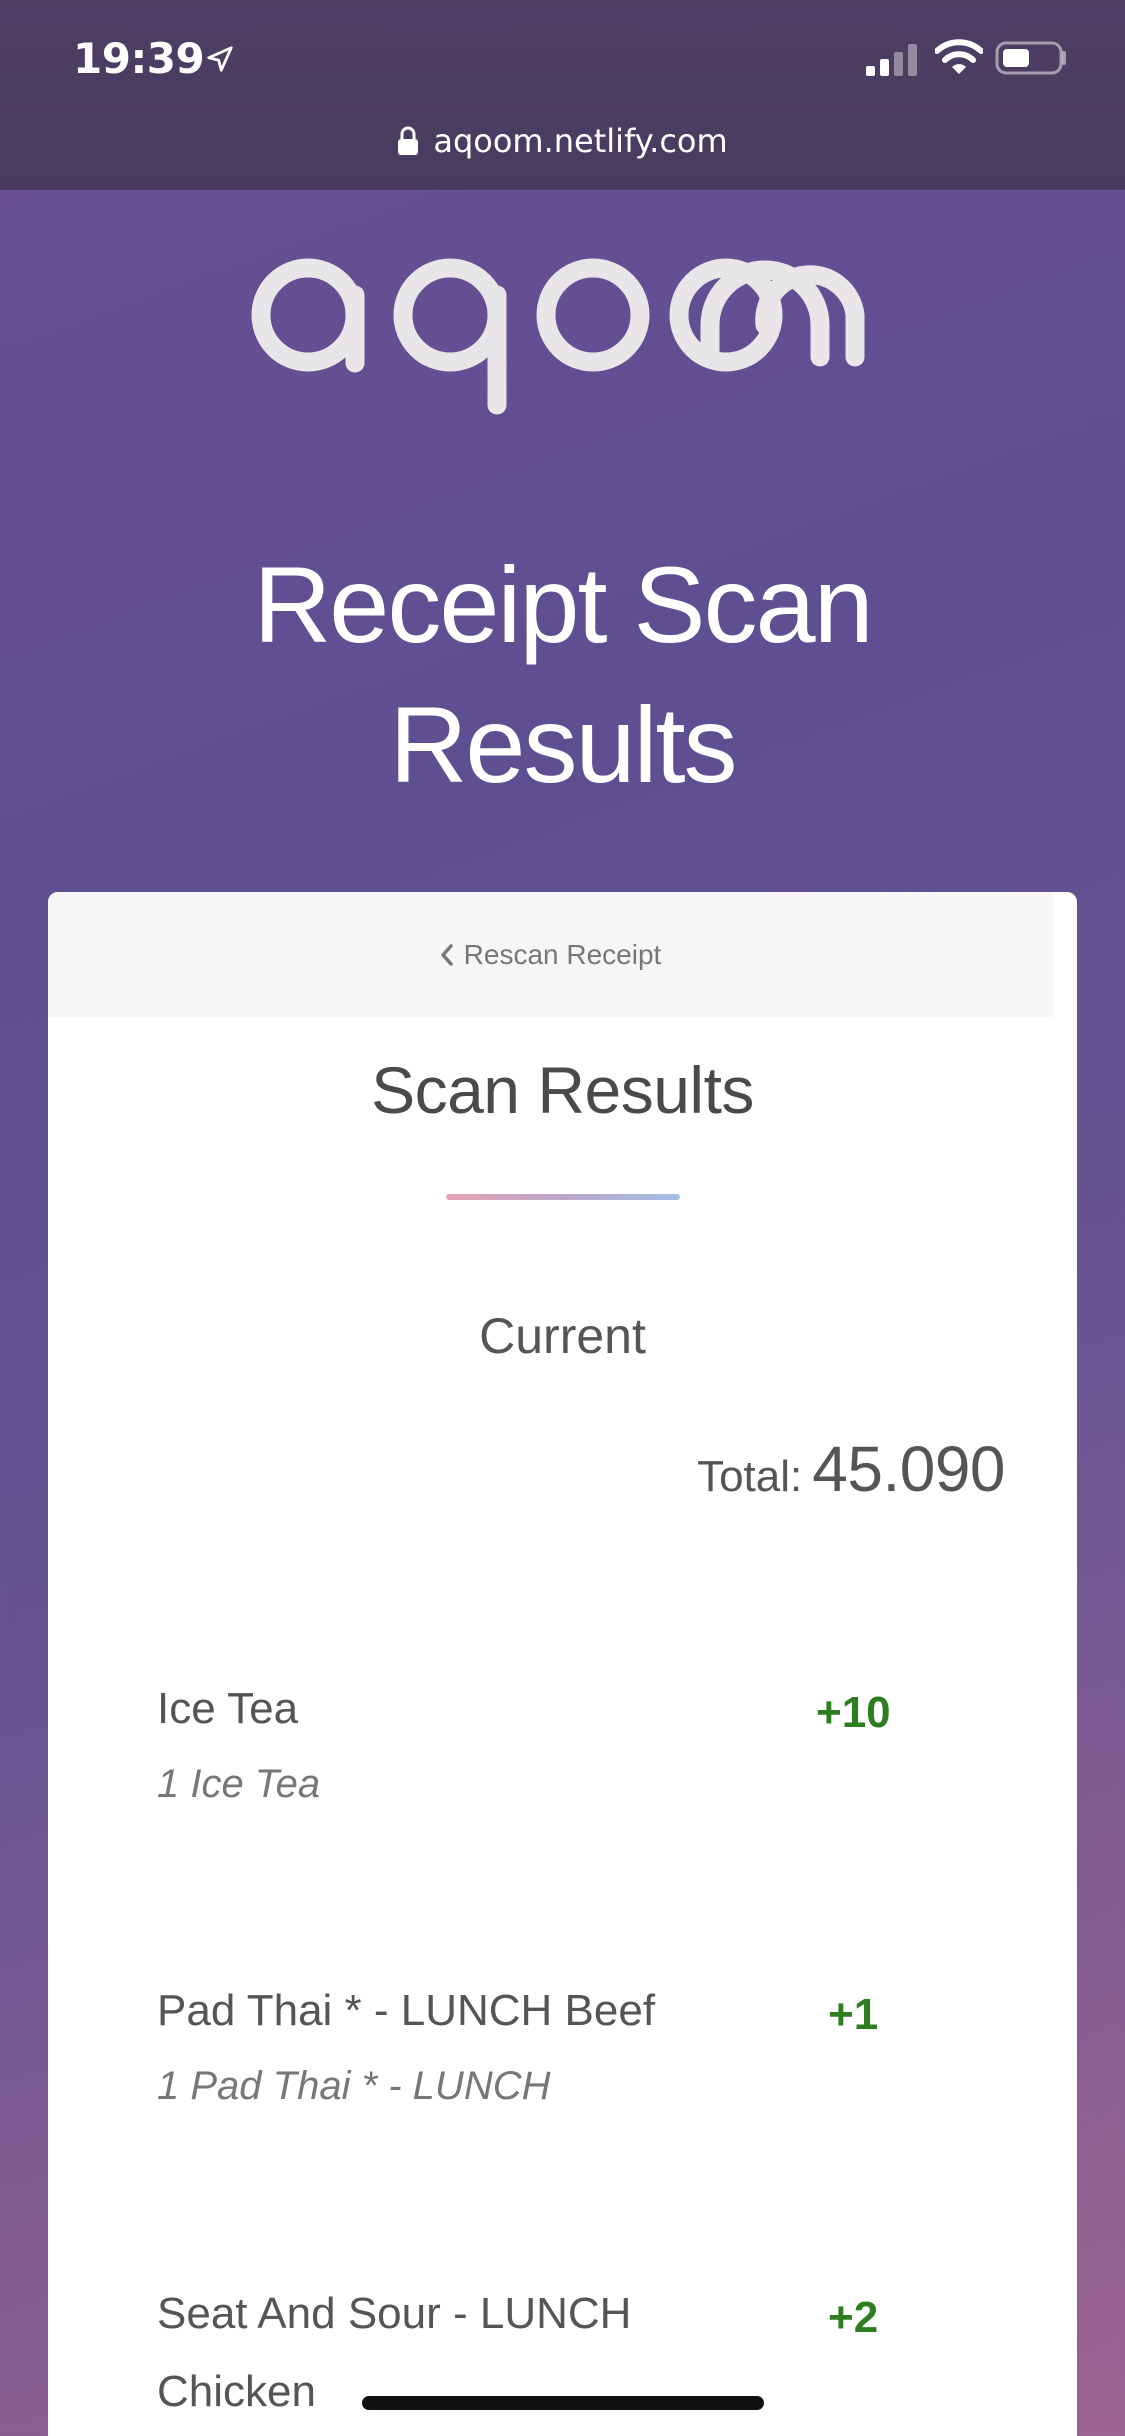 The width and height of the screenshot is (1125, 2436). What do you see at coordinates (220, 59) in the screenshot?
I see `location-arrow-icon` at bounding box center [220, 59].